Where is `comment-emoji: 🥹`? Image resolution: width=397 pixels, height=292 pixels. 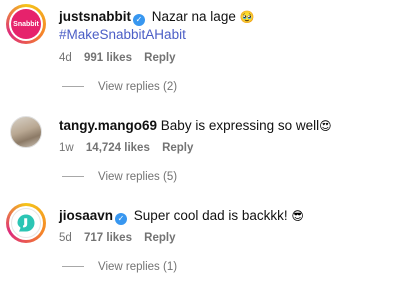 comment-emoji: 🥹 is located at coordinates (247, 17).